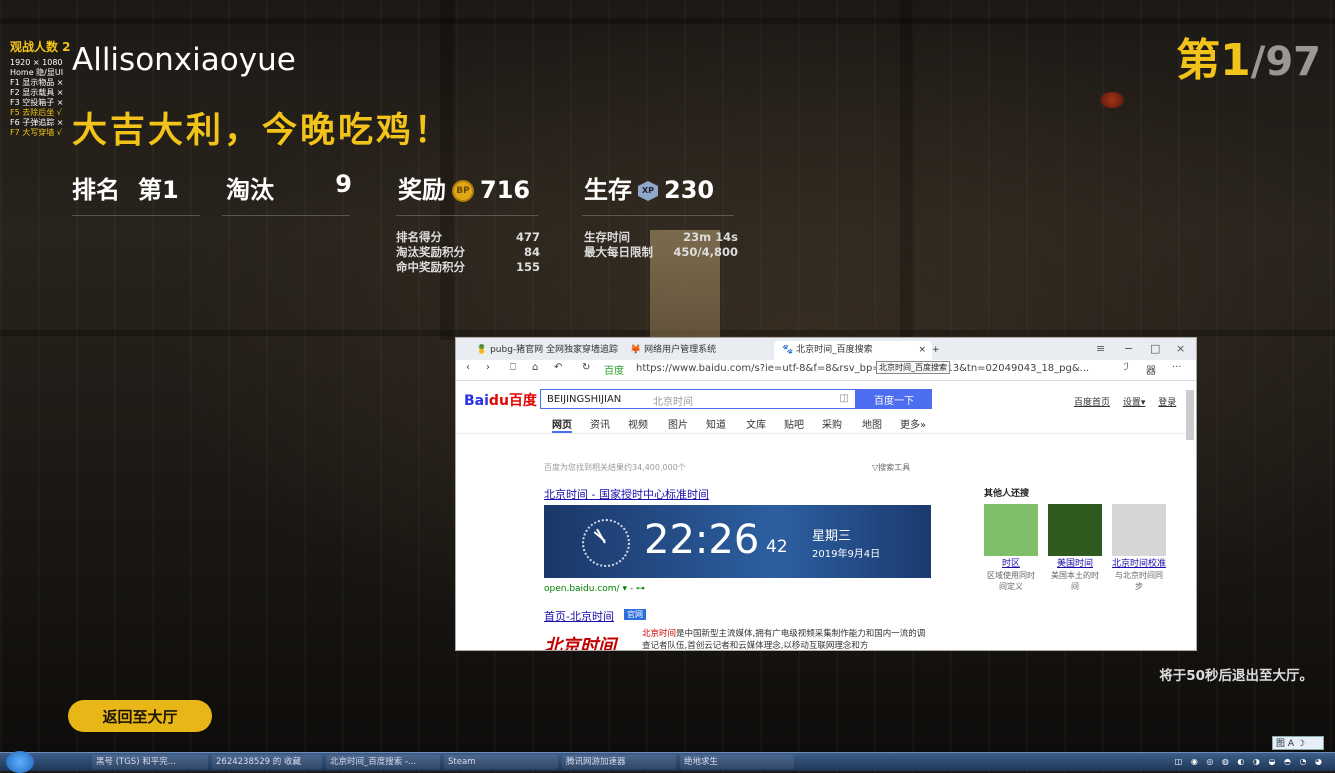 The height and width of the screenshot is (773, 1335). What do you see at coordinates (527, 267) in the screenshot?
I see `breakdown-value: 155` at bounding box center [527, 267].